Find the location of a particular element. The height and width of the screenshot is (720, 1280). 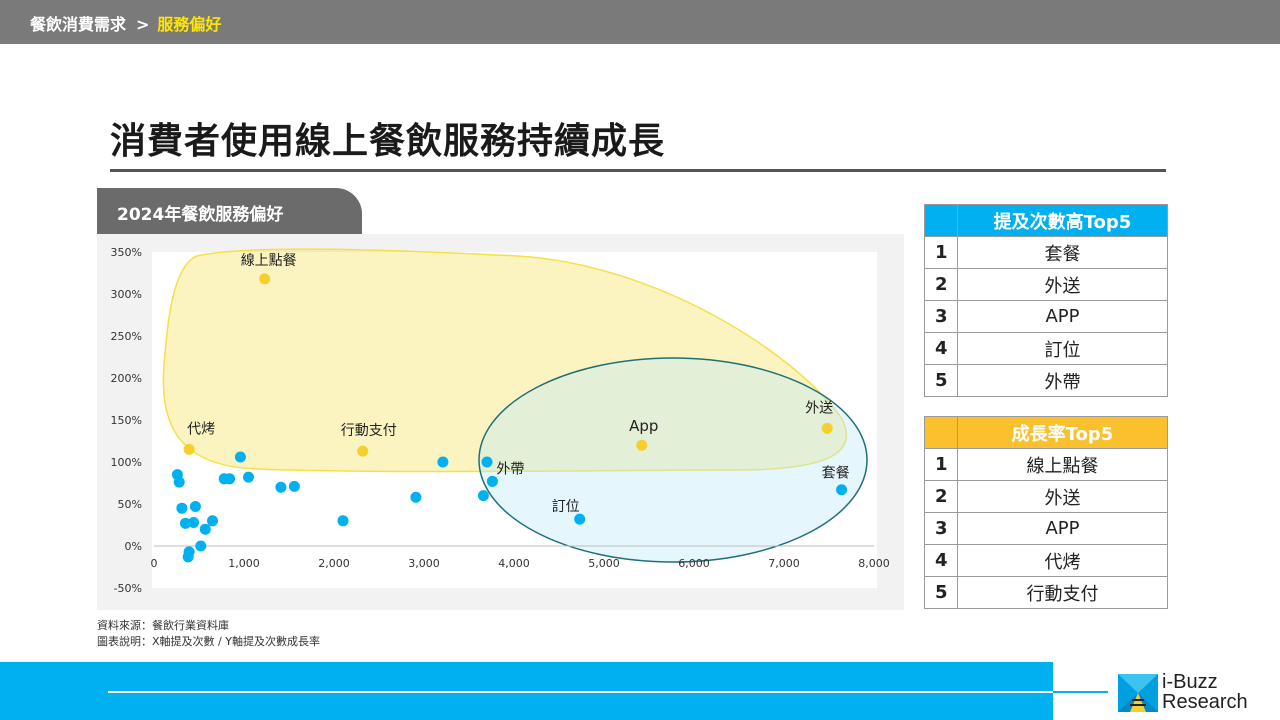

breadcrumb-current: 服務偏好 is located at coordinates (189, 24).